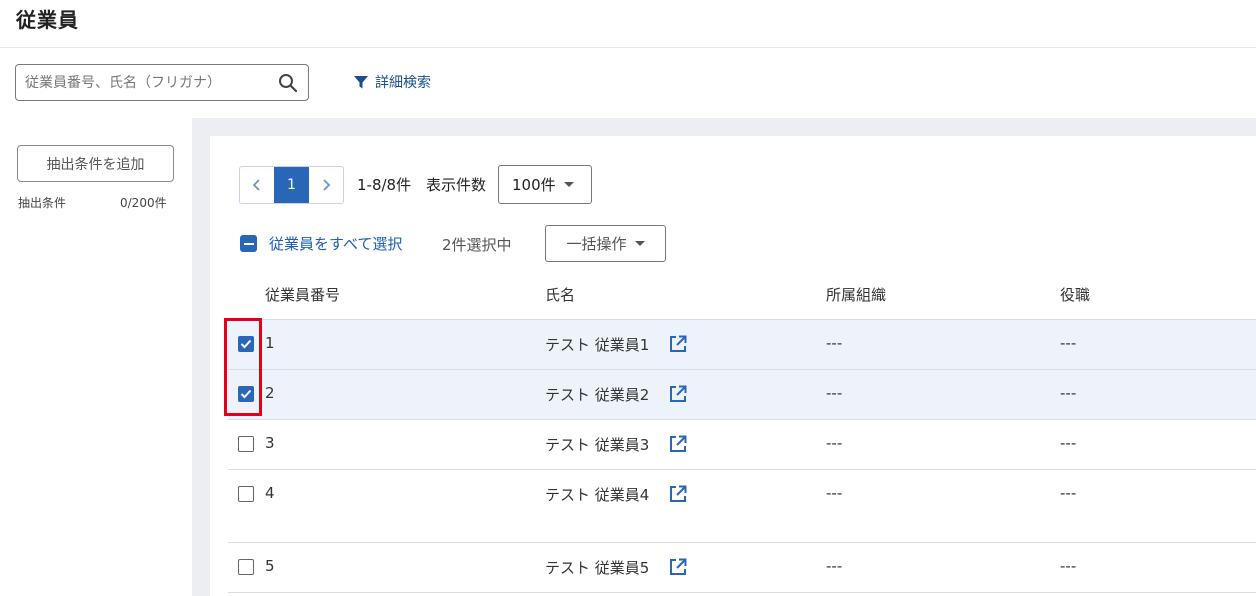 This screenshot has width=1256, height=596. What do you see at coordinates (742, 567) in the screenshot?
I see `table-row: 5 テスト 従業員5 --- ---` at bounding box center [742, 567].